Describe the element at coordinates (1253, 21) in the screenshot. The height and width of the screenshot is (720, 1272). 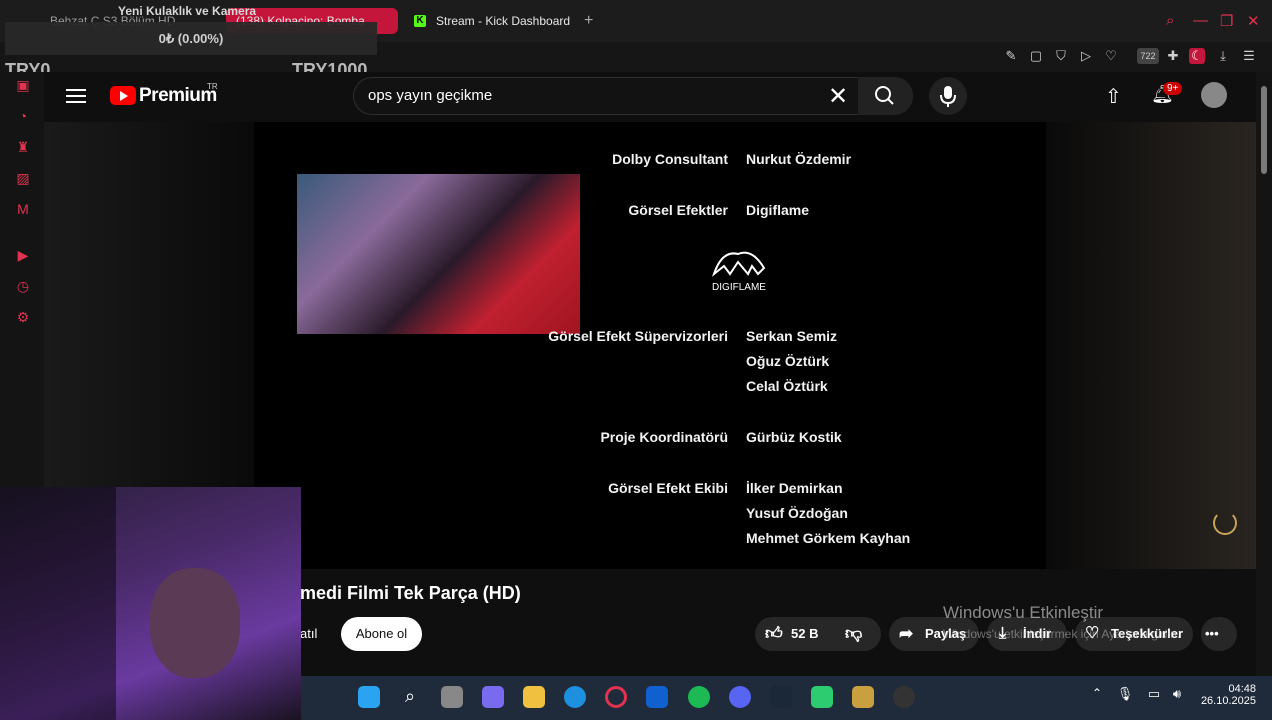
I see `close-window-icon: ✕` at that location.